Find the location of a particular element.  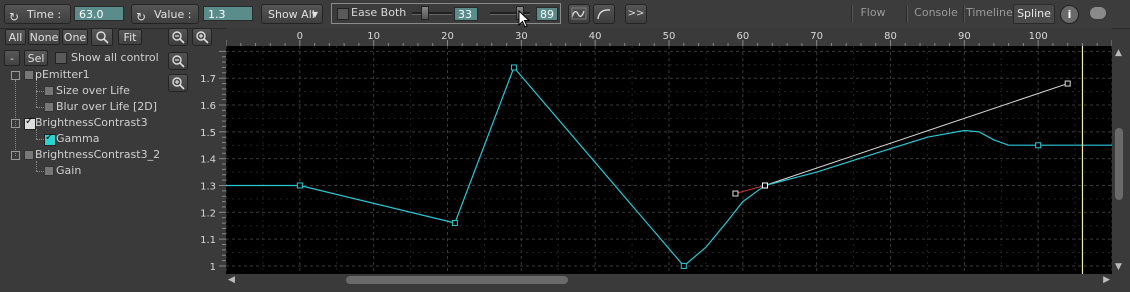

x-axis-ruler: 0 10 20 30 40 50 60 70 80 90 100 is located at coordinates (669, 37).